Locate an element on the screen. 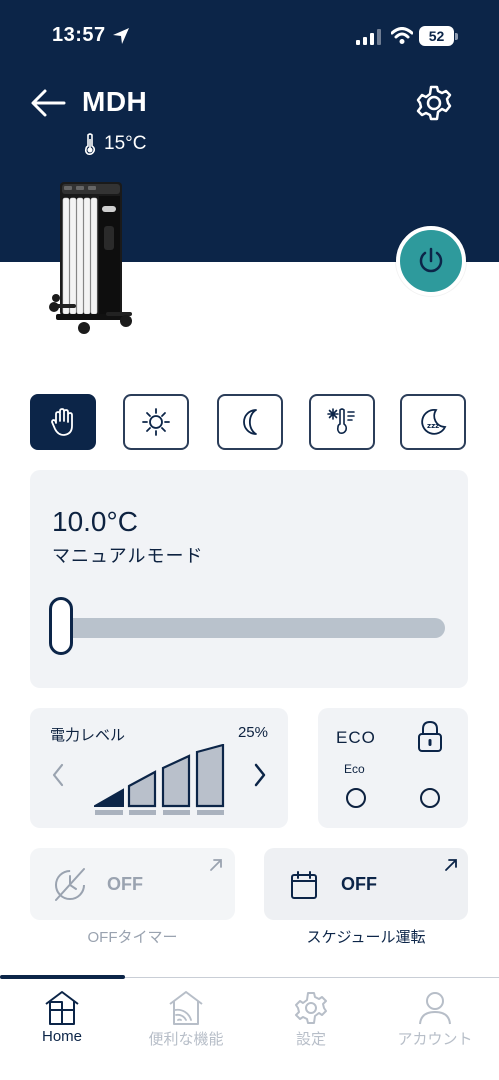 This screenshot has height=1080, width=499. mode-sleep-button: zzz is located at coordinates (433, 422).